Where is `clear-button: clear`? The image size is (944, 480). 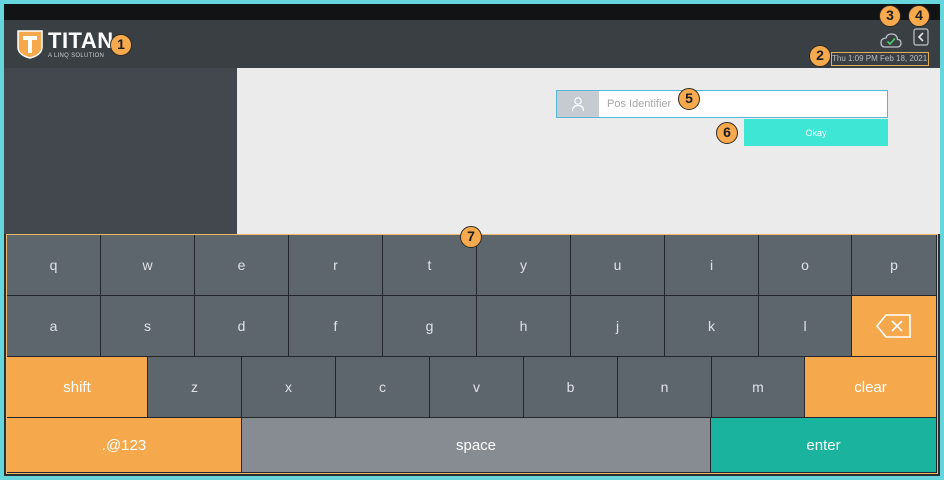 clear-button: clear is located at coordinates (870, 387).